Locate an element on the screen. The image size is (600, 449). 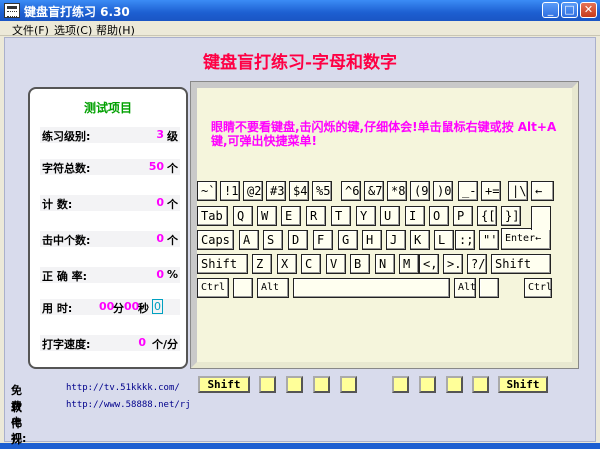
space-key is located at coordinates (371, 288).